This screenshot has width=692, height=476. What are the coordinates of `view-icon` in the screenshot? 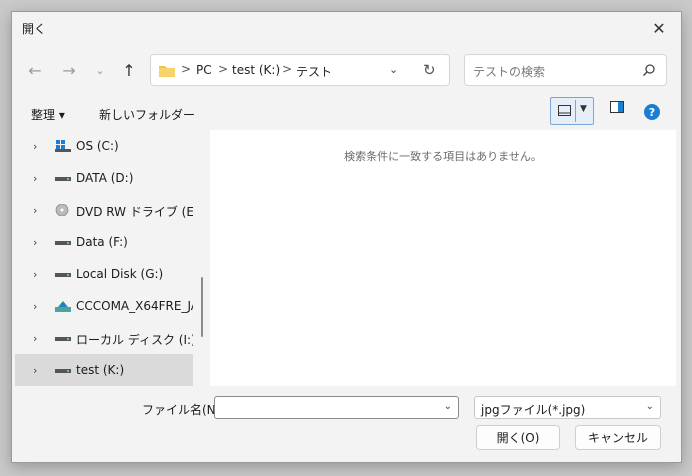 It's located at (564, 110).